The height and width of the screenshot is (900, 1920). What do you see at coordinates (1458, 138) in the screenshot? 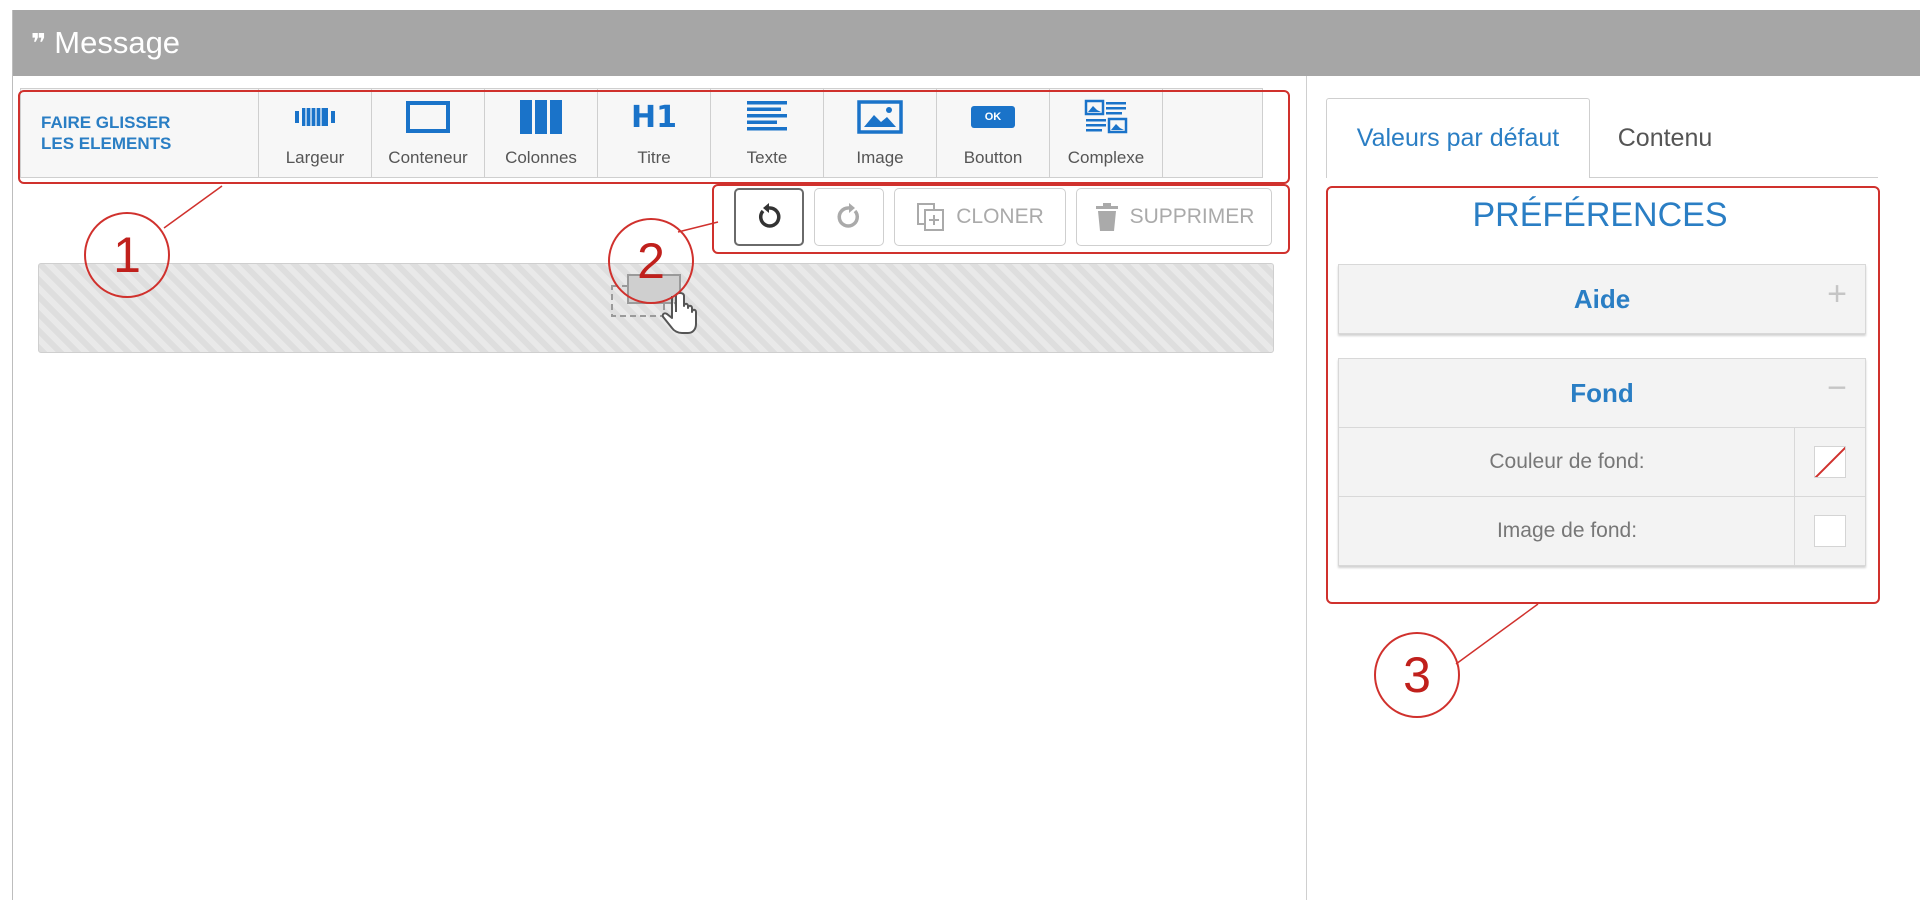
I see `tab-defaults: Valeurs par défaut` at bounding box center [1458, 138].